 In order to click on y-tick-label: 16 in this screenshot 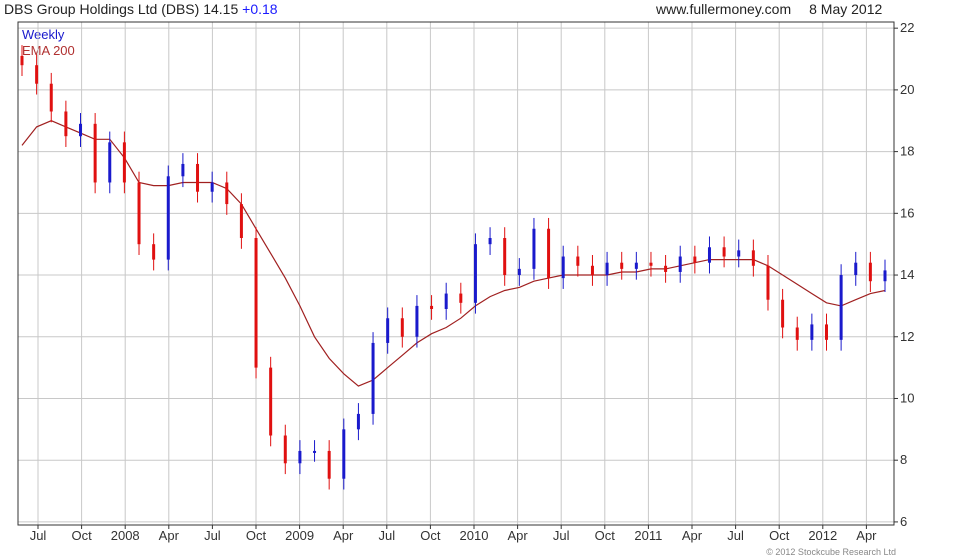, I will do `click(907, 212)`.